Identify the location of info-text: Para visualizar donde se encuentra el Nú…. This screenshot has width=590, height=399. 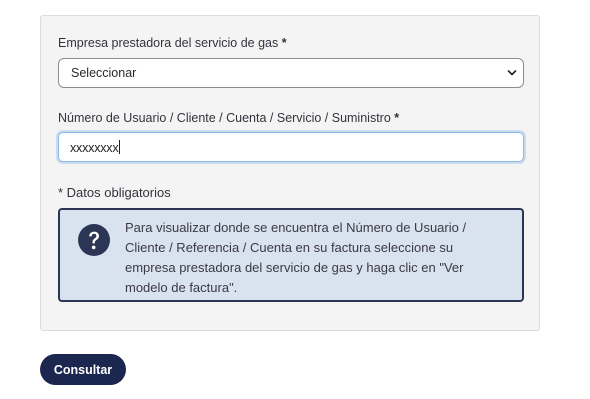
(296, 257).